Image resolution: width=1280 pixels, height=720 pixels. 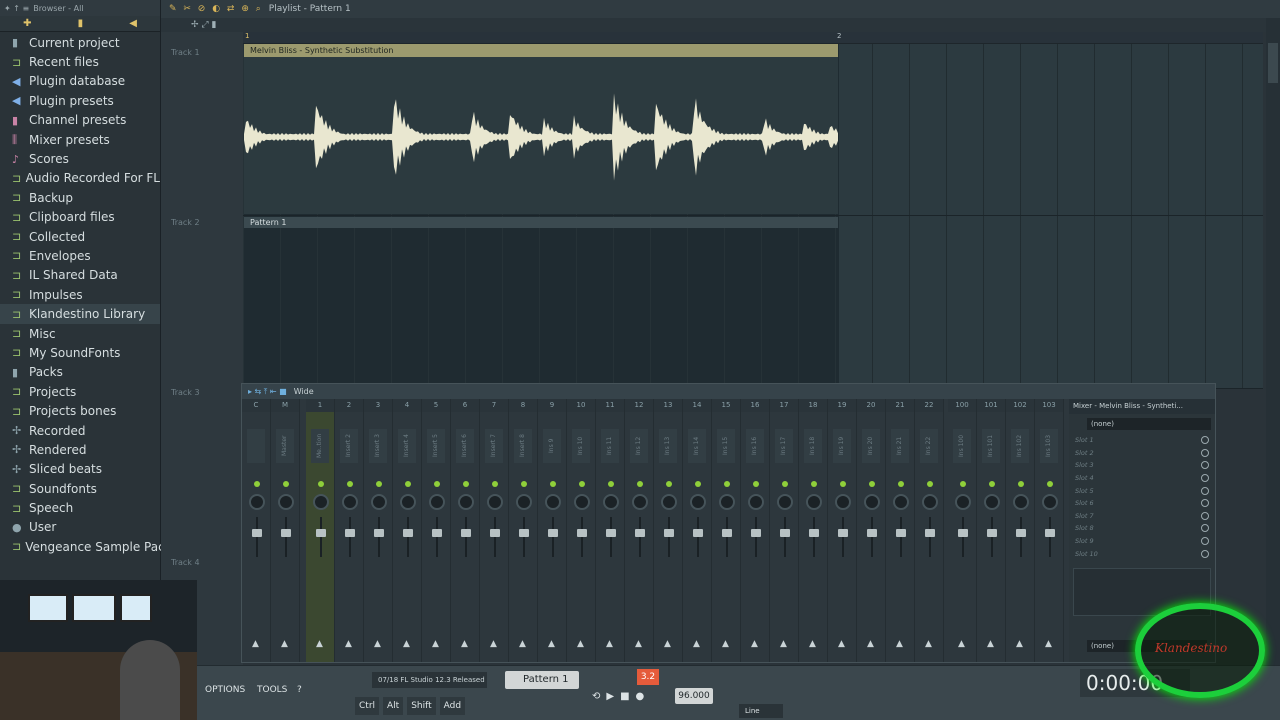 I want to click on strip-name: Master, so click(x=285, y=446).